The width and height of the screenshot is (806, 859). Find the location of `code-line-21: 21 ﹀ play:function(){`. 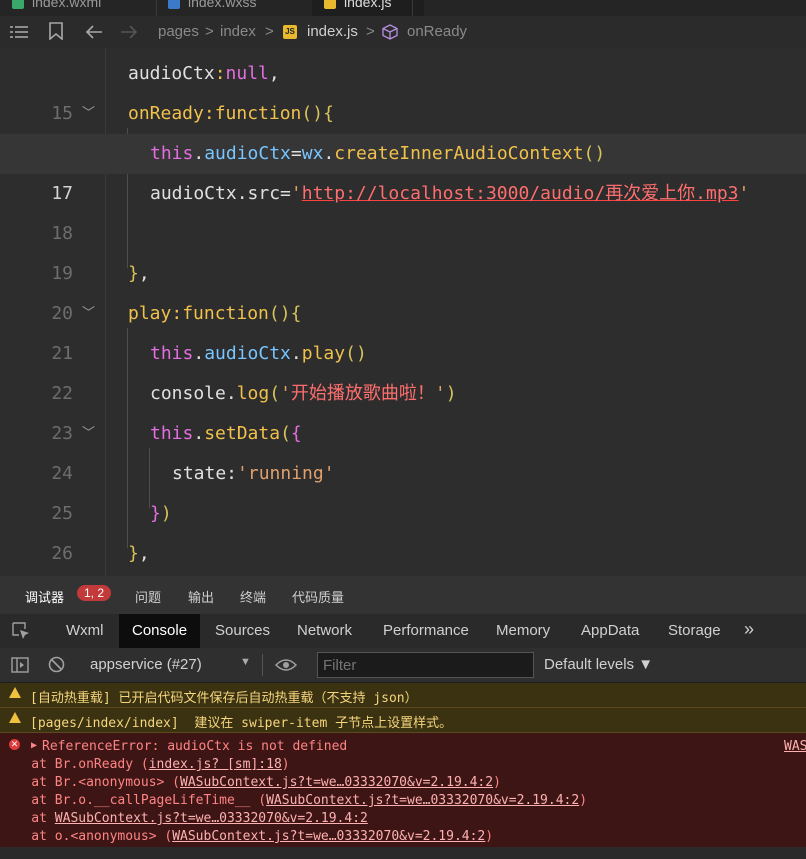

code-line-21: 21 ﹀ play:function(){ is located at coordinates (403, 329).